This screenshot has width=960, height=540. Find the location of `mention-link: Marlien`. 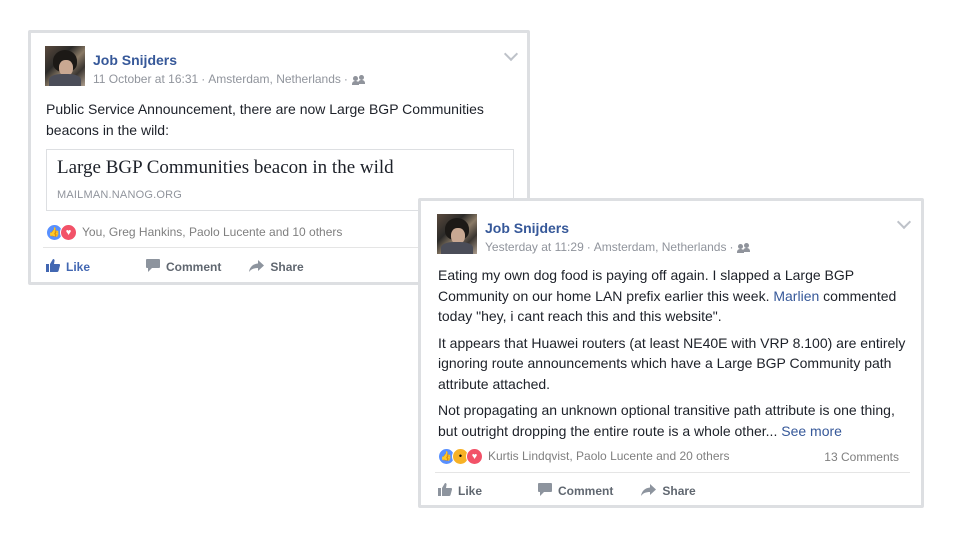

mention-link: Marlien is located at coordinates (796, 296).